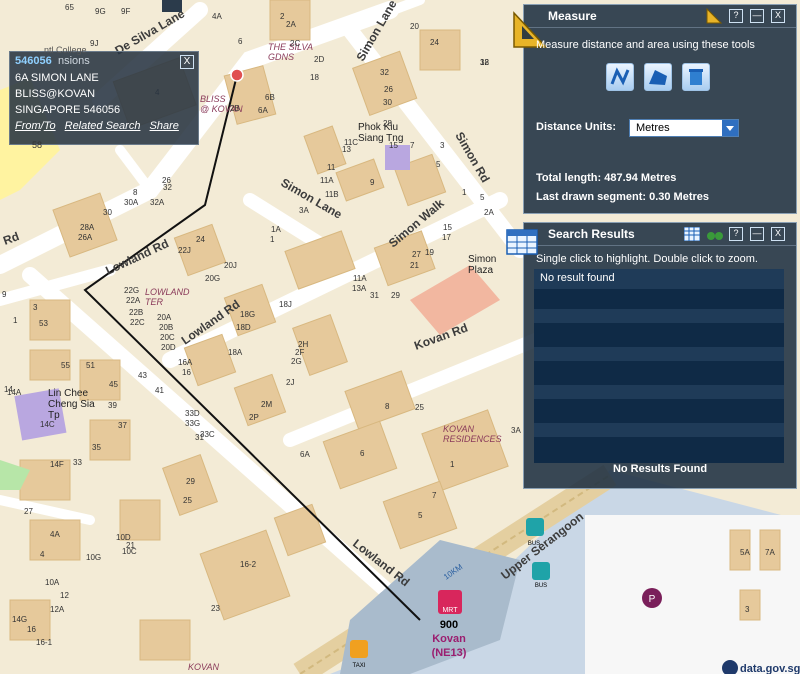  I want to click on to-link: To, so click(50, 126).